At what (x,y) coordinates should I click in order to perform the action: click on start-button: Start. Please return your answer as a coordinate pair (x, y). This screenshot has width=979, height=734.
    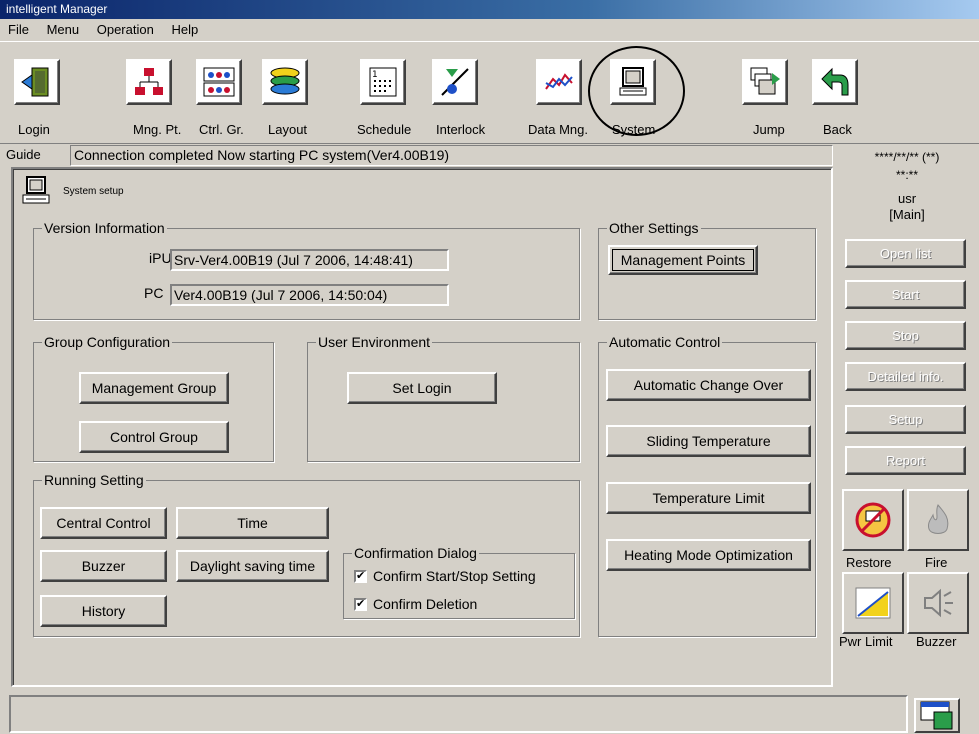
    Looking at the image, I should click on (905, 294).